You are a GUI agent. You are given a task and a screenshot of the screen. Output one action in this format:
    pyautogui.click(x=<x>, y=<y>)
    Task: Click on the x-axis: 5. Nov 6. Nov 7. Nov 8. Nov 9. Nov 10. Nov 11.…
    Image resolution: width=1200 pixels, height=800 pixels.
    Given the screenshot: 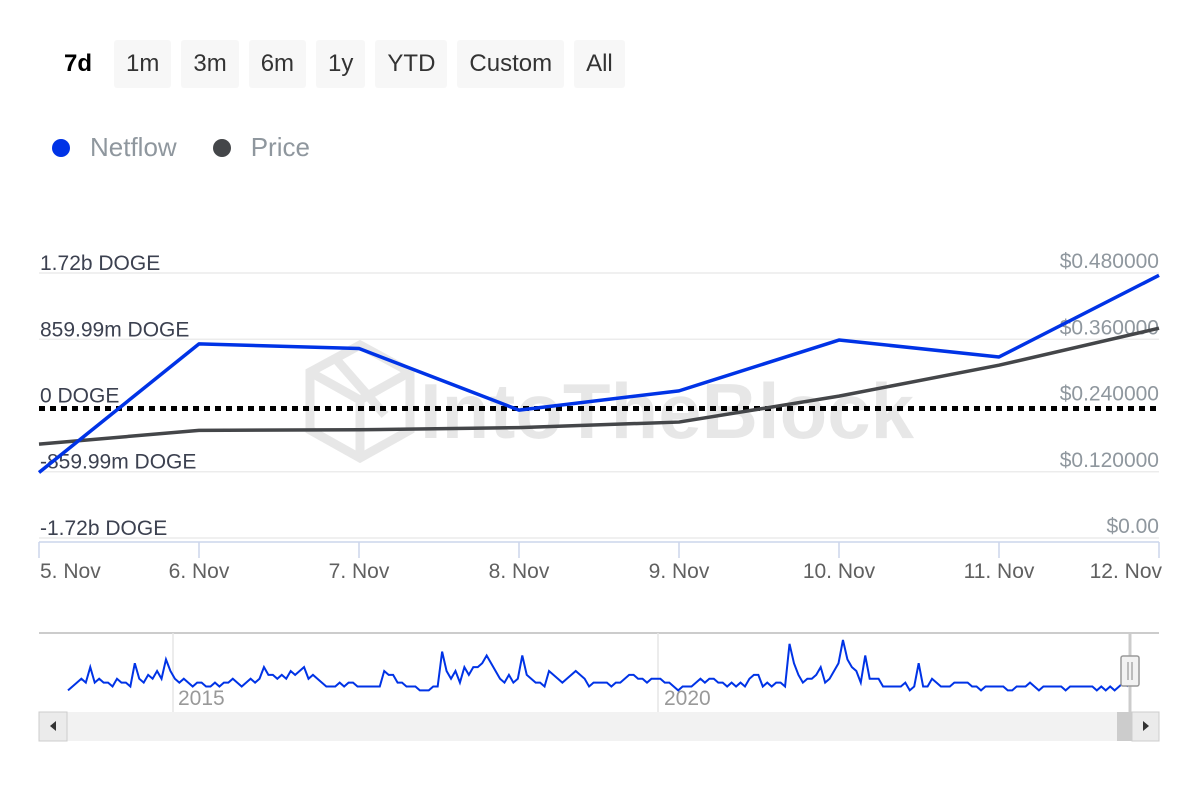 What is the action you would take?
    pyautogui.click(x=600, y=562)
    